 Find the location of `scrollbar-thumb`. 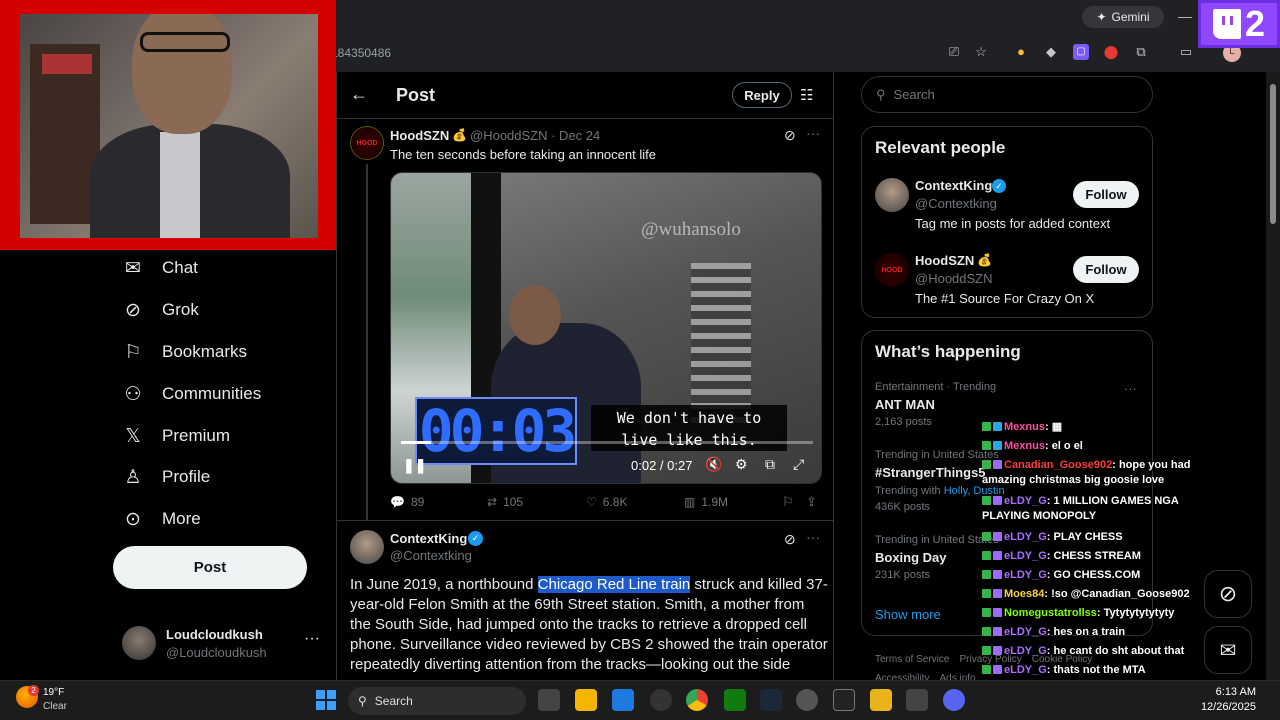

scrollbar-thumb is located at coordinates (1273, 154).